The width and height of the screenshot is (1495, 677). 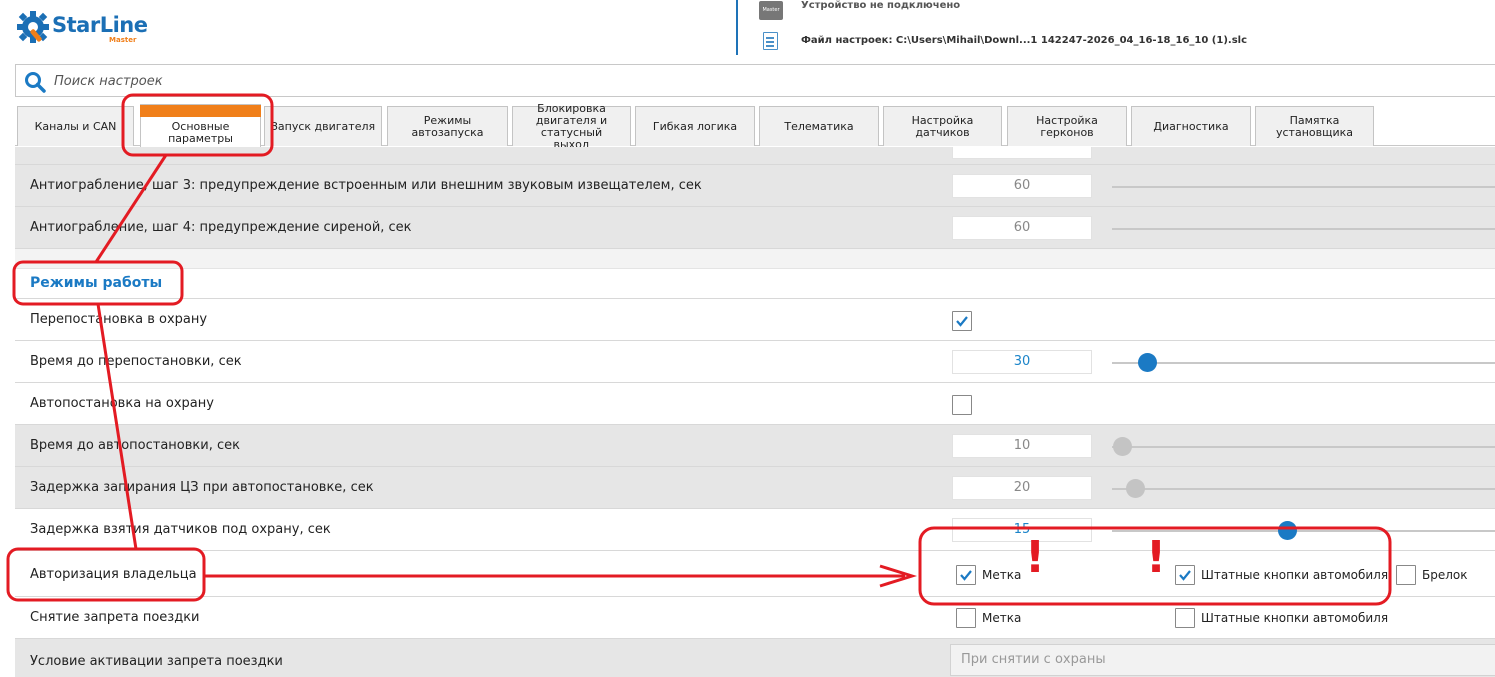 What do you see at coordinates (755, 259) in the screenshot?
I see `section-spacer` at bounding box center [755, 259].